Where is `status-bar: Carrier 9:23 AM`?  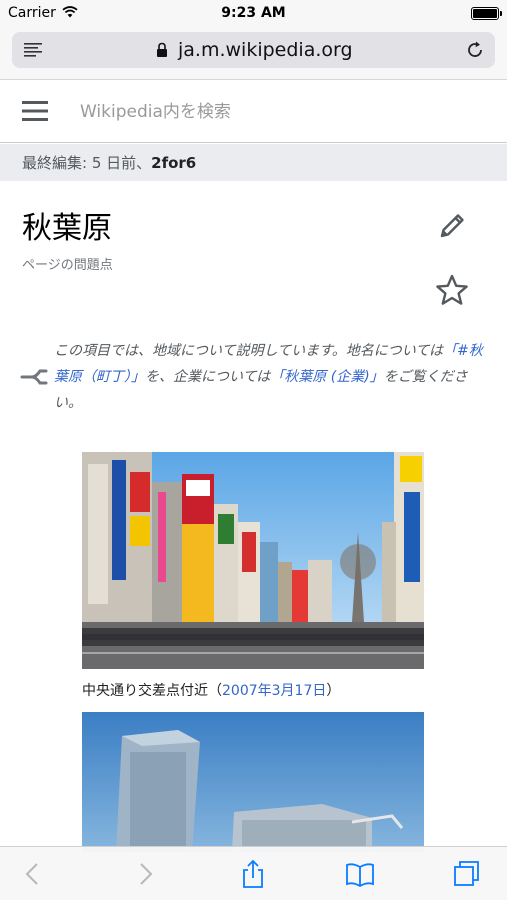
status-bar: Carrier 9:23 AM is located at coordinates (253, 13).